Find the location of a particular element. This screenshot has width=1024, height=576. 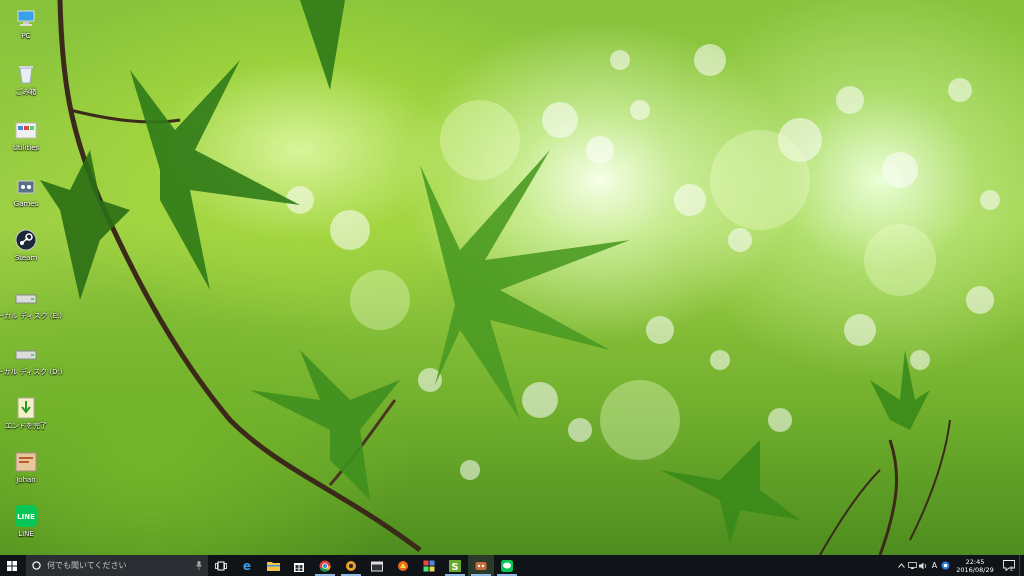

computer-icon is located at coordinates (26, 18).